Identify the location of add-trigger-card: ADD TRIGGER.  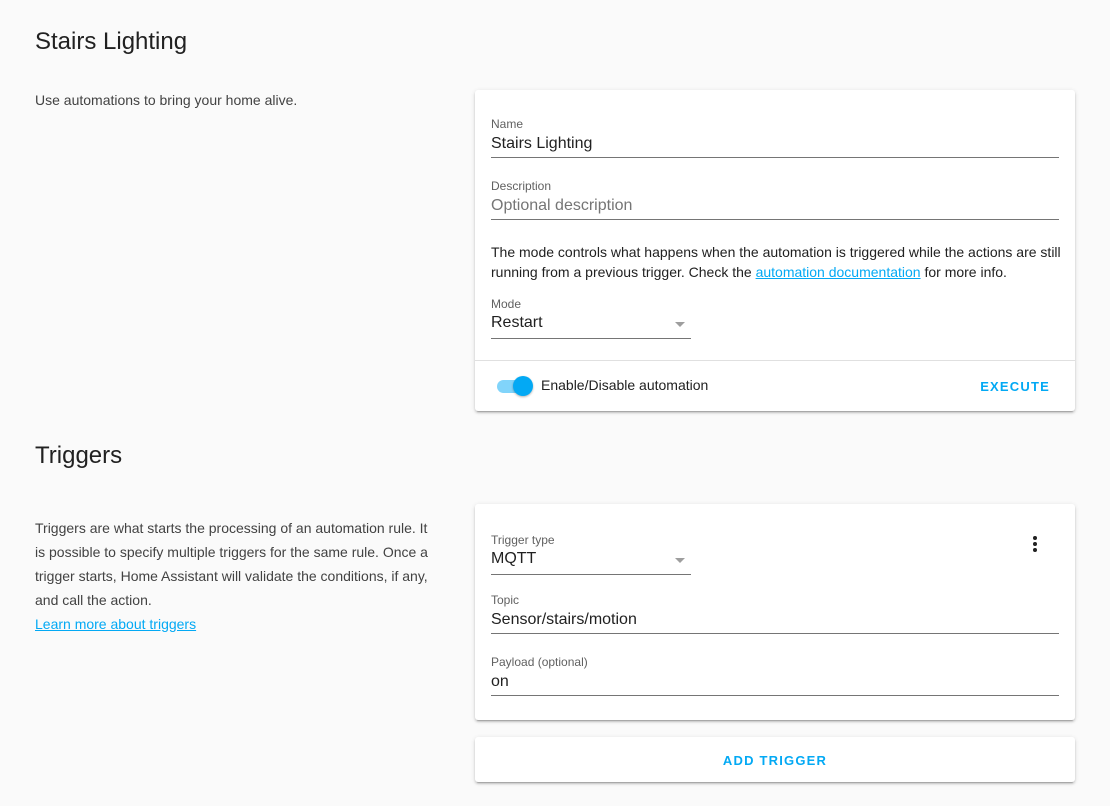
(775, 759).